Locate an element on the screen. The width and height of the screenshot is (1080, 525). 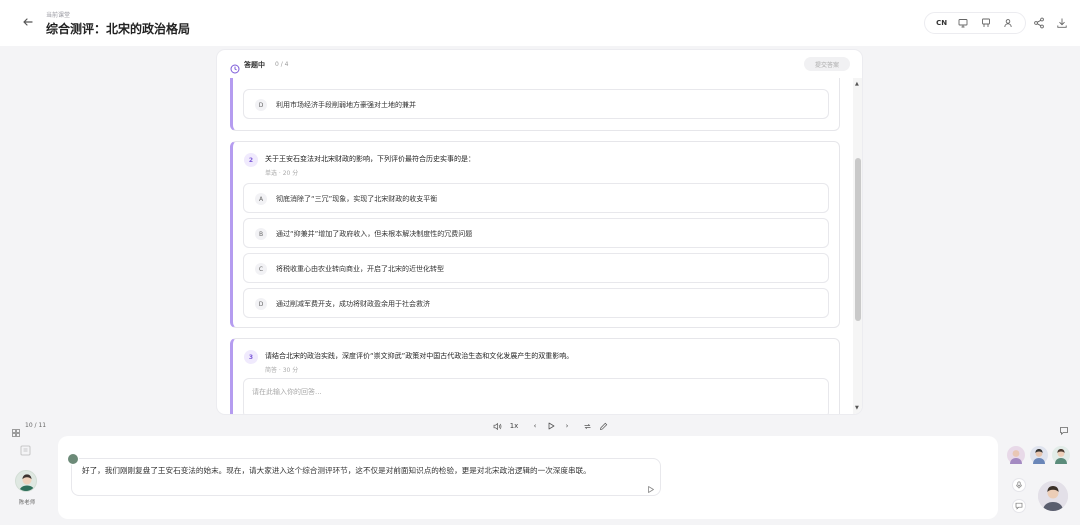
download-icon is located at coordinates (1063, 21).